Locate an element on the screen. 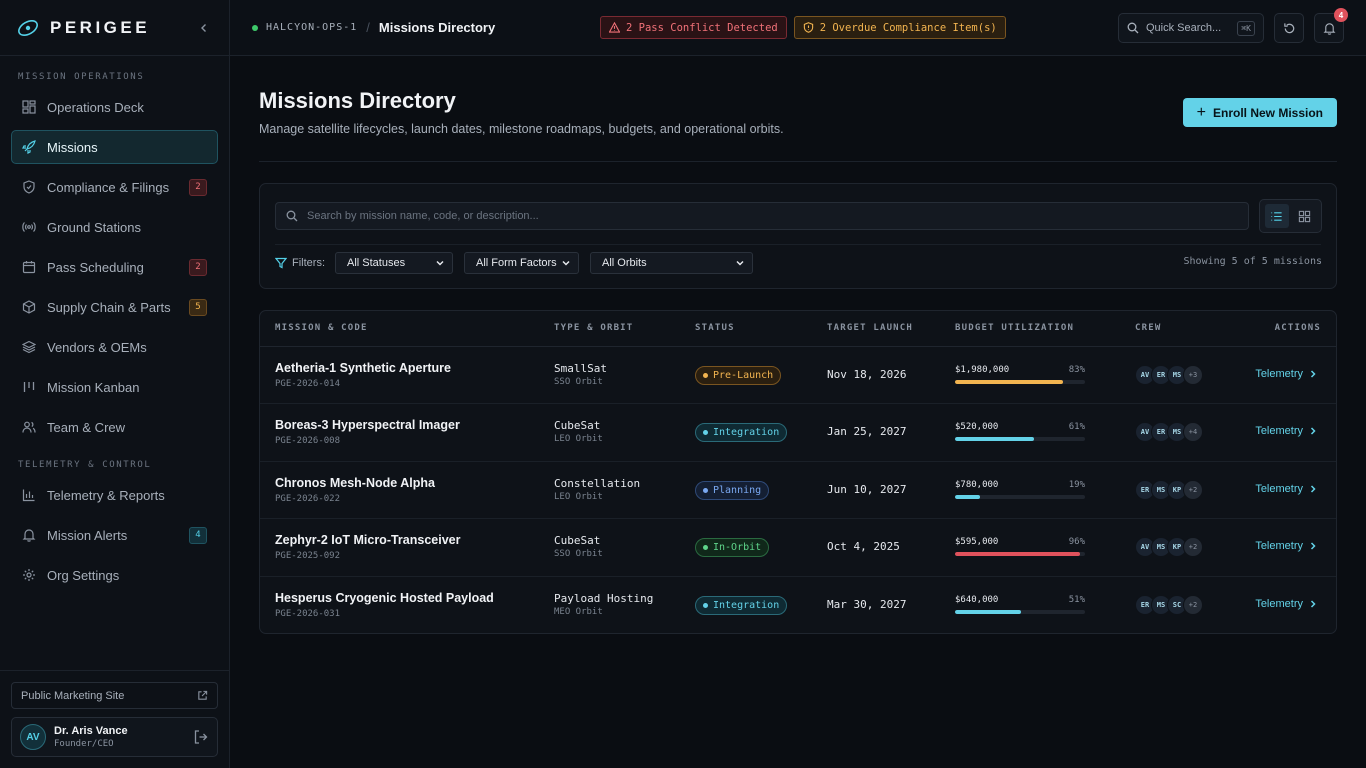 This screenshot has height=768, width=1366. overdue-compliance-label: 2 Overdue Compliance Item(s) is located at coordinates (908, 27).